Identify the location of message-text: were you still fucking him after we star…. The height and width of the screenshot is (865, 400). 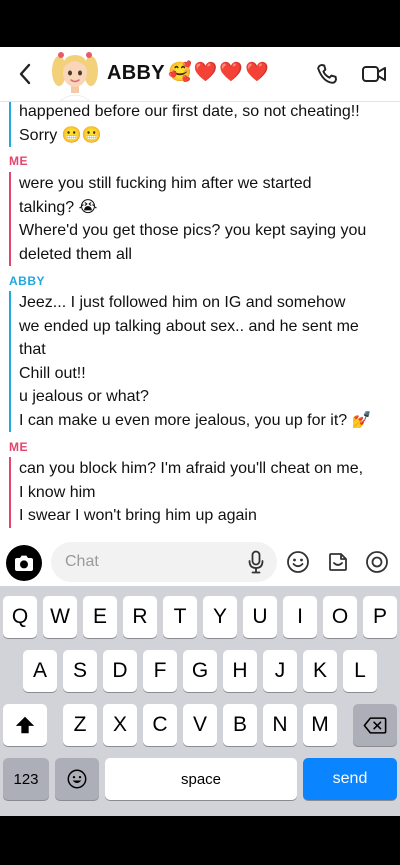
(192, 184).